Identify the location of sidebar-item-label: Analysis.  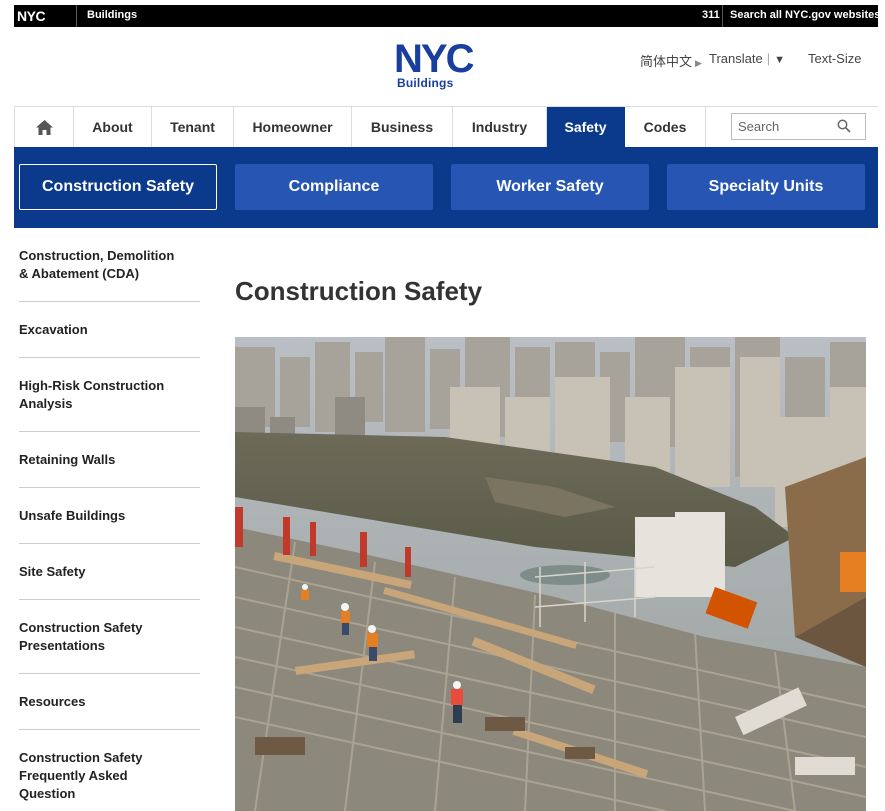
(46, 403).